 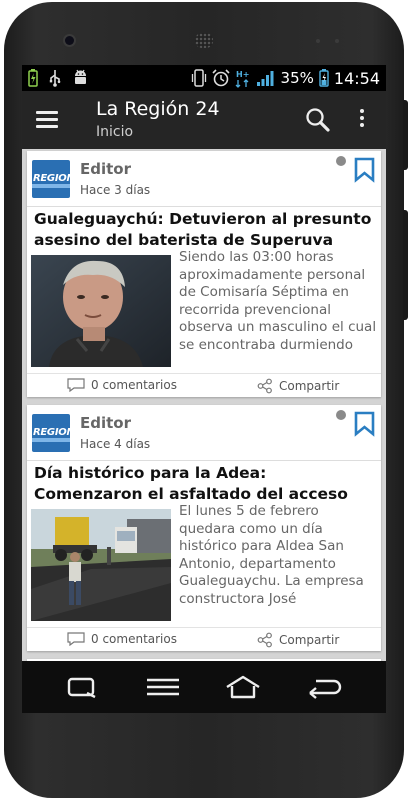 What do you see at coordinates (33, 78) in the screenshot?
I see `battery-charging-icon` at bounding box center [33, 78].